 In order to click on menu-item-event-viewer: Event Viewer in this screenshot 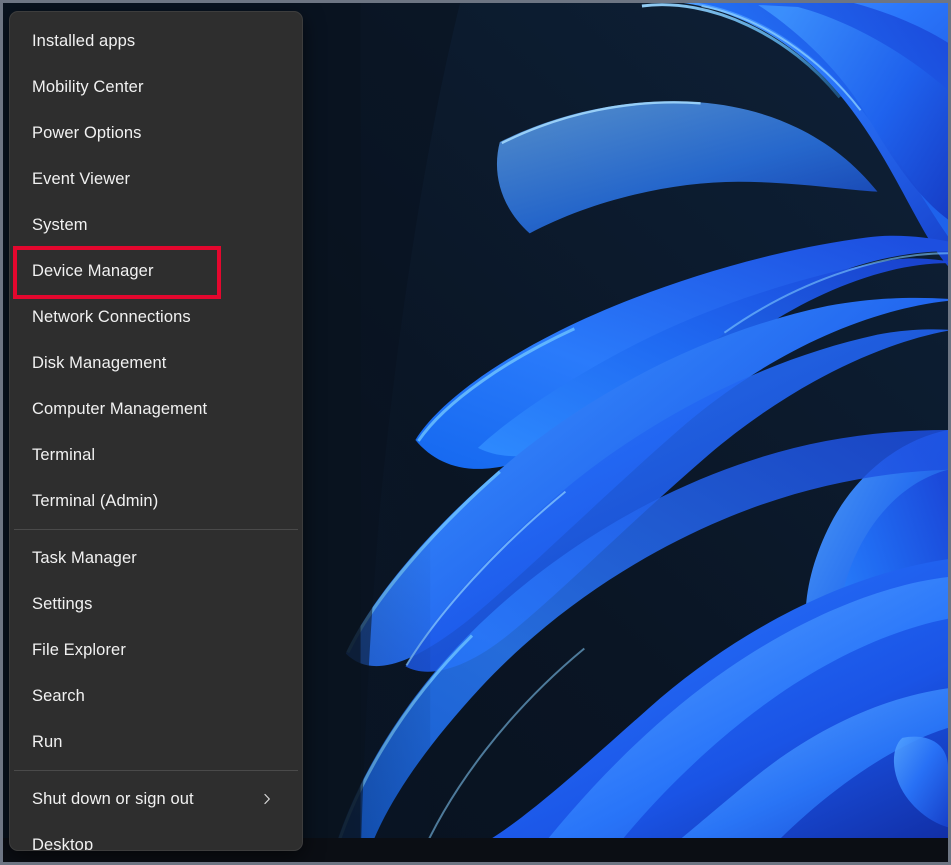, I will do `click(156, 179)`.